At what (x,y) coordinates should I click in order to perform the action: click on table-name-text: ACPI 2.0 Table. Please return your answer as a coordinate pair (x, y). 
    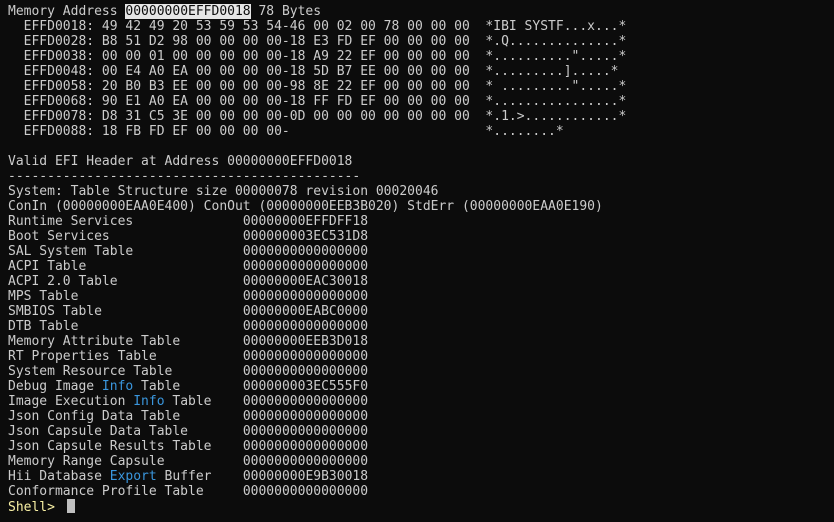
    Looking at the image, I should click on (63, 281).